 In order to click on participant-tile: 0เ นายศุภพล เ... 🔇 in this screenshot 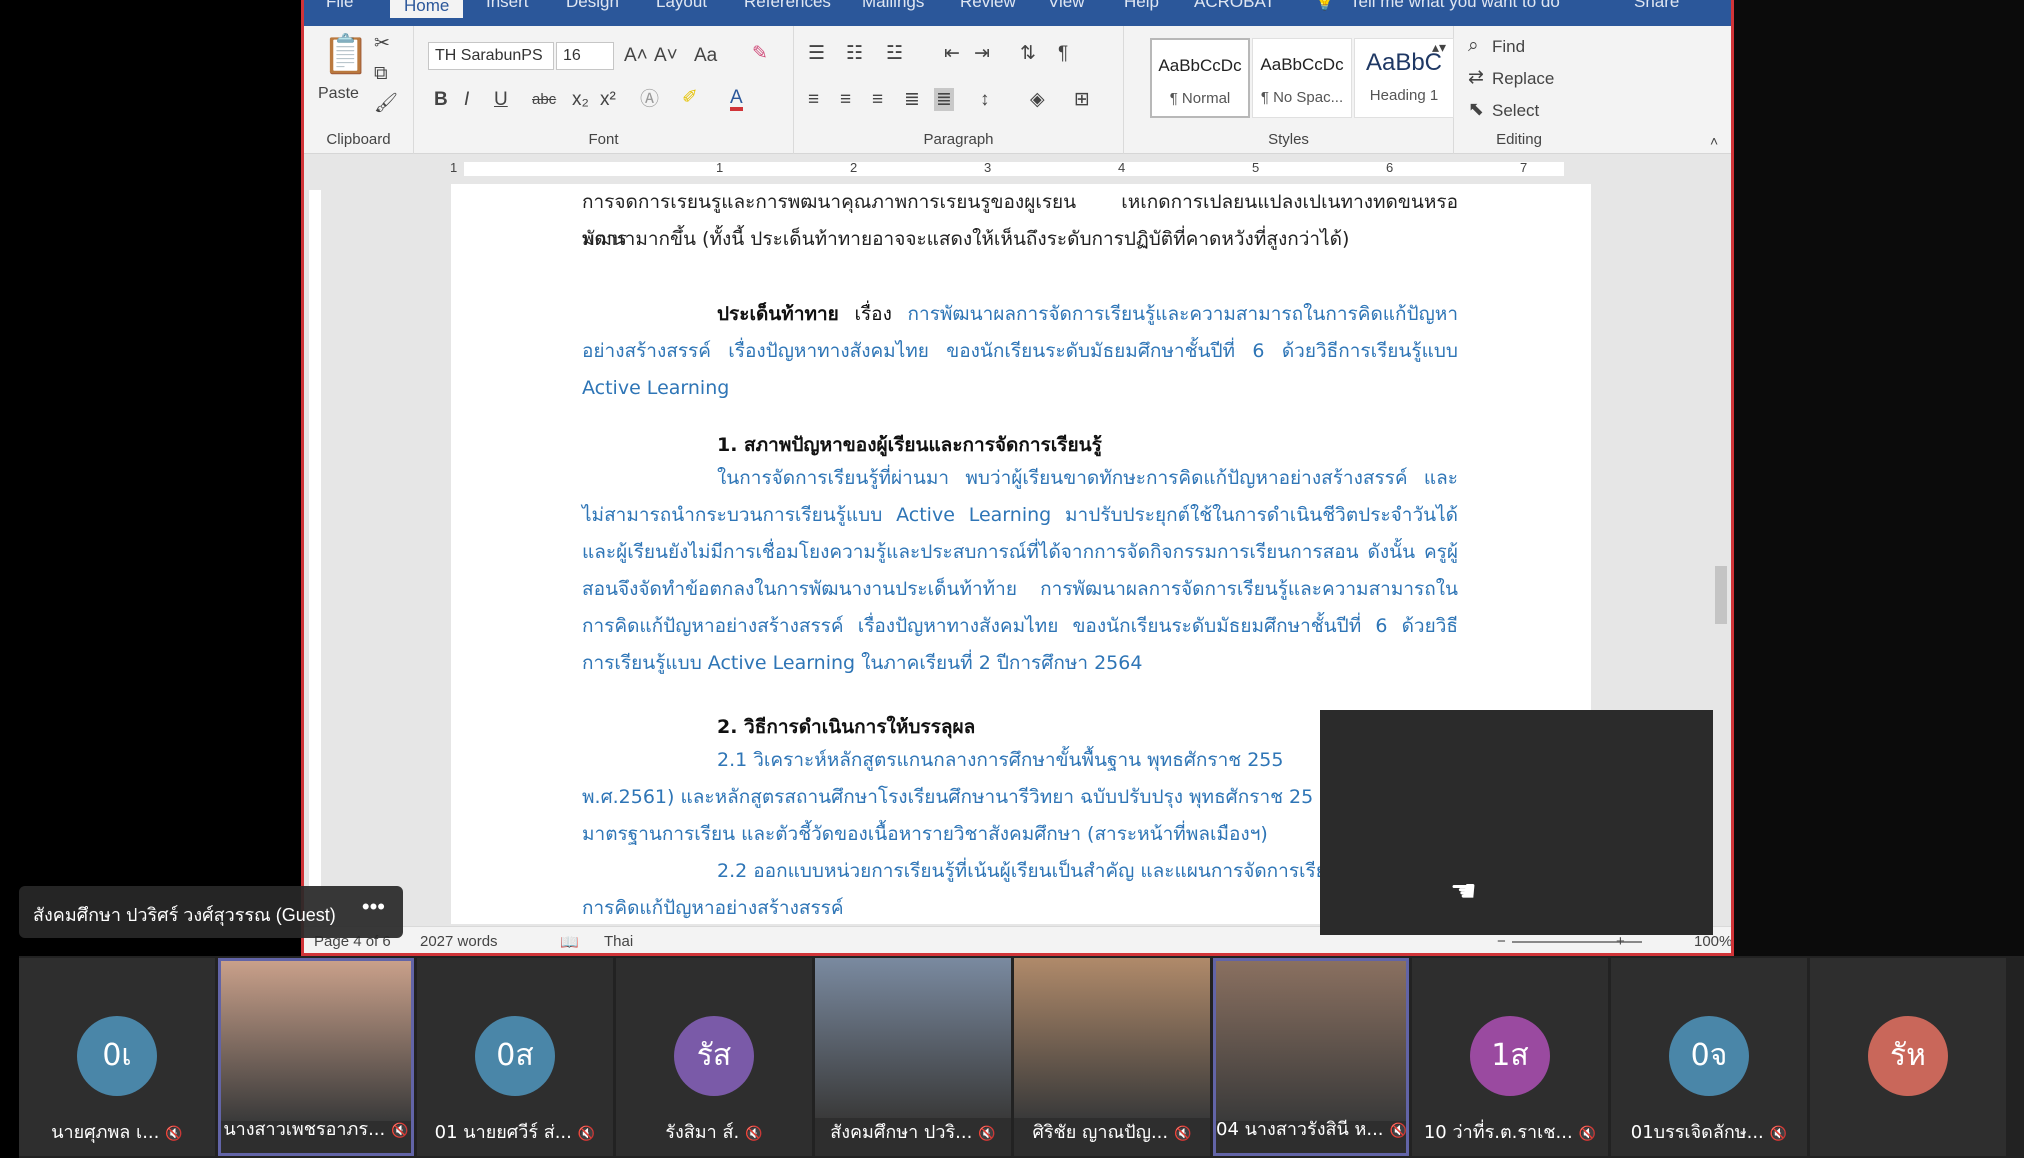, I will do `click(117, 1057)`.